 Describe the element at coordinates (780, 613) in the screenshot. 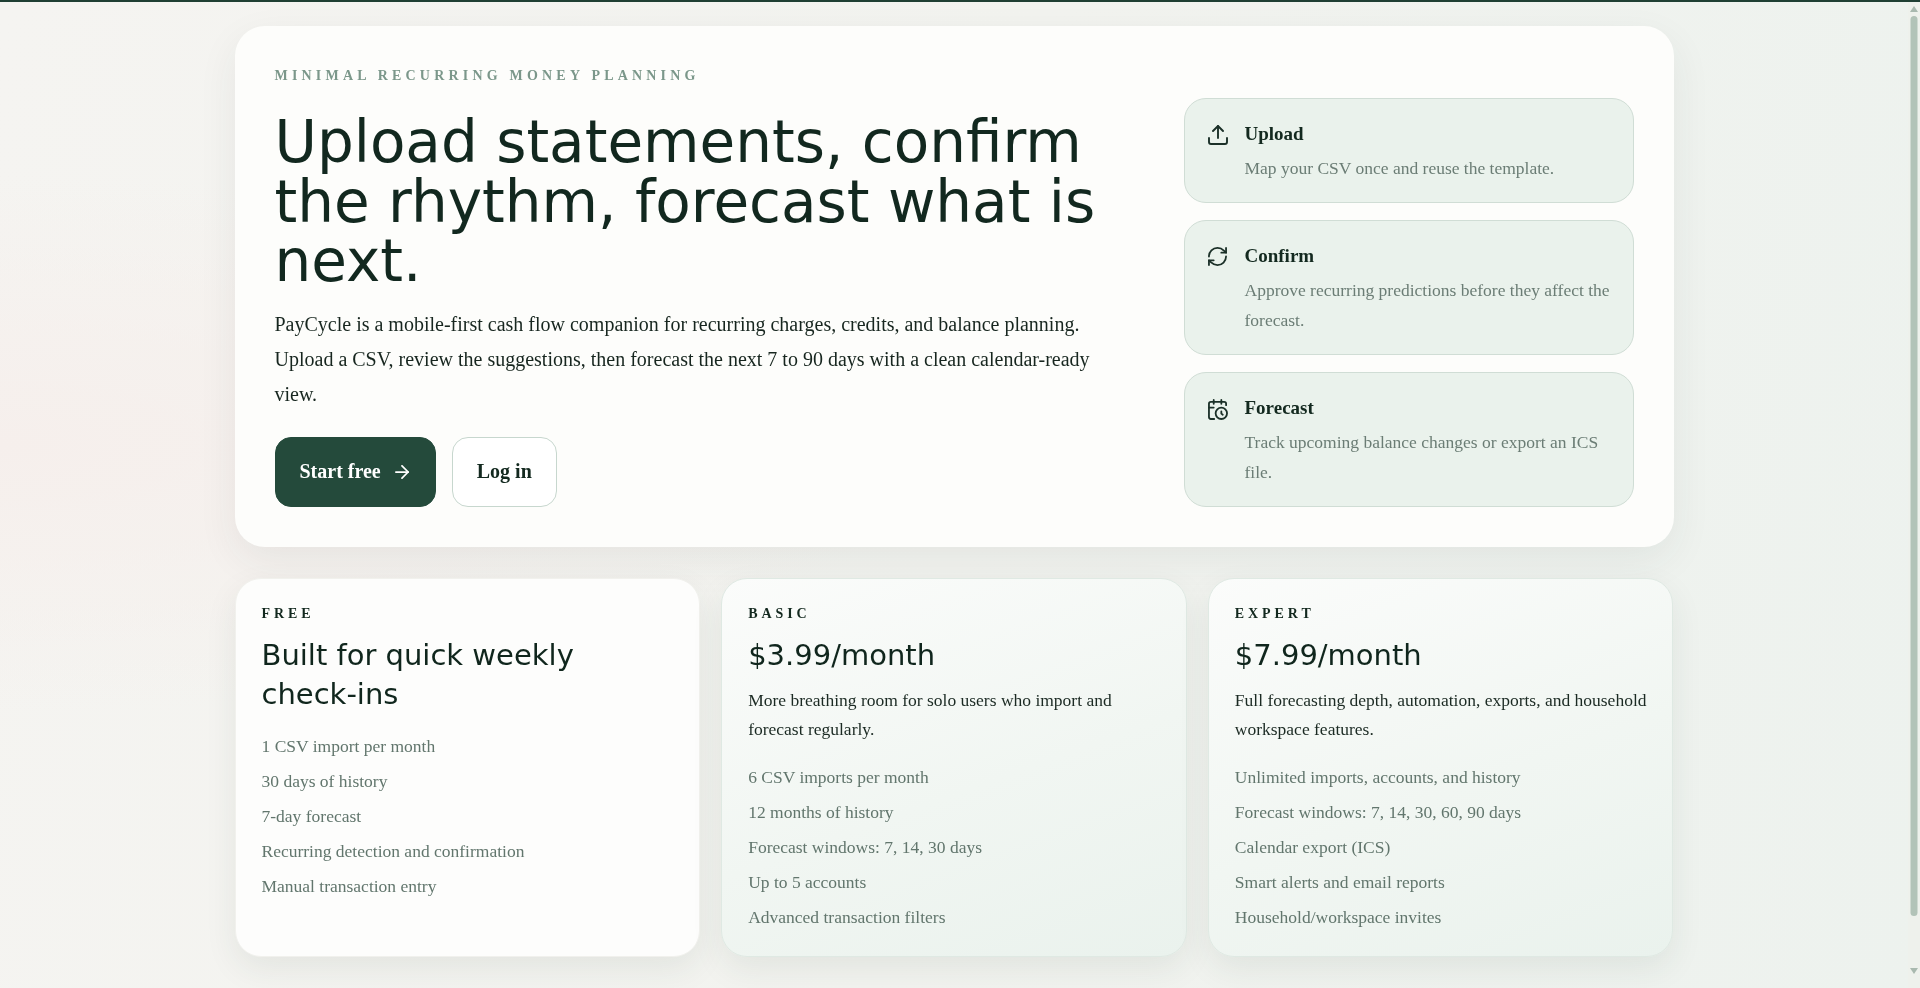

I see `plan-tier-label: BASIC` at that location.